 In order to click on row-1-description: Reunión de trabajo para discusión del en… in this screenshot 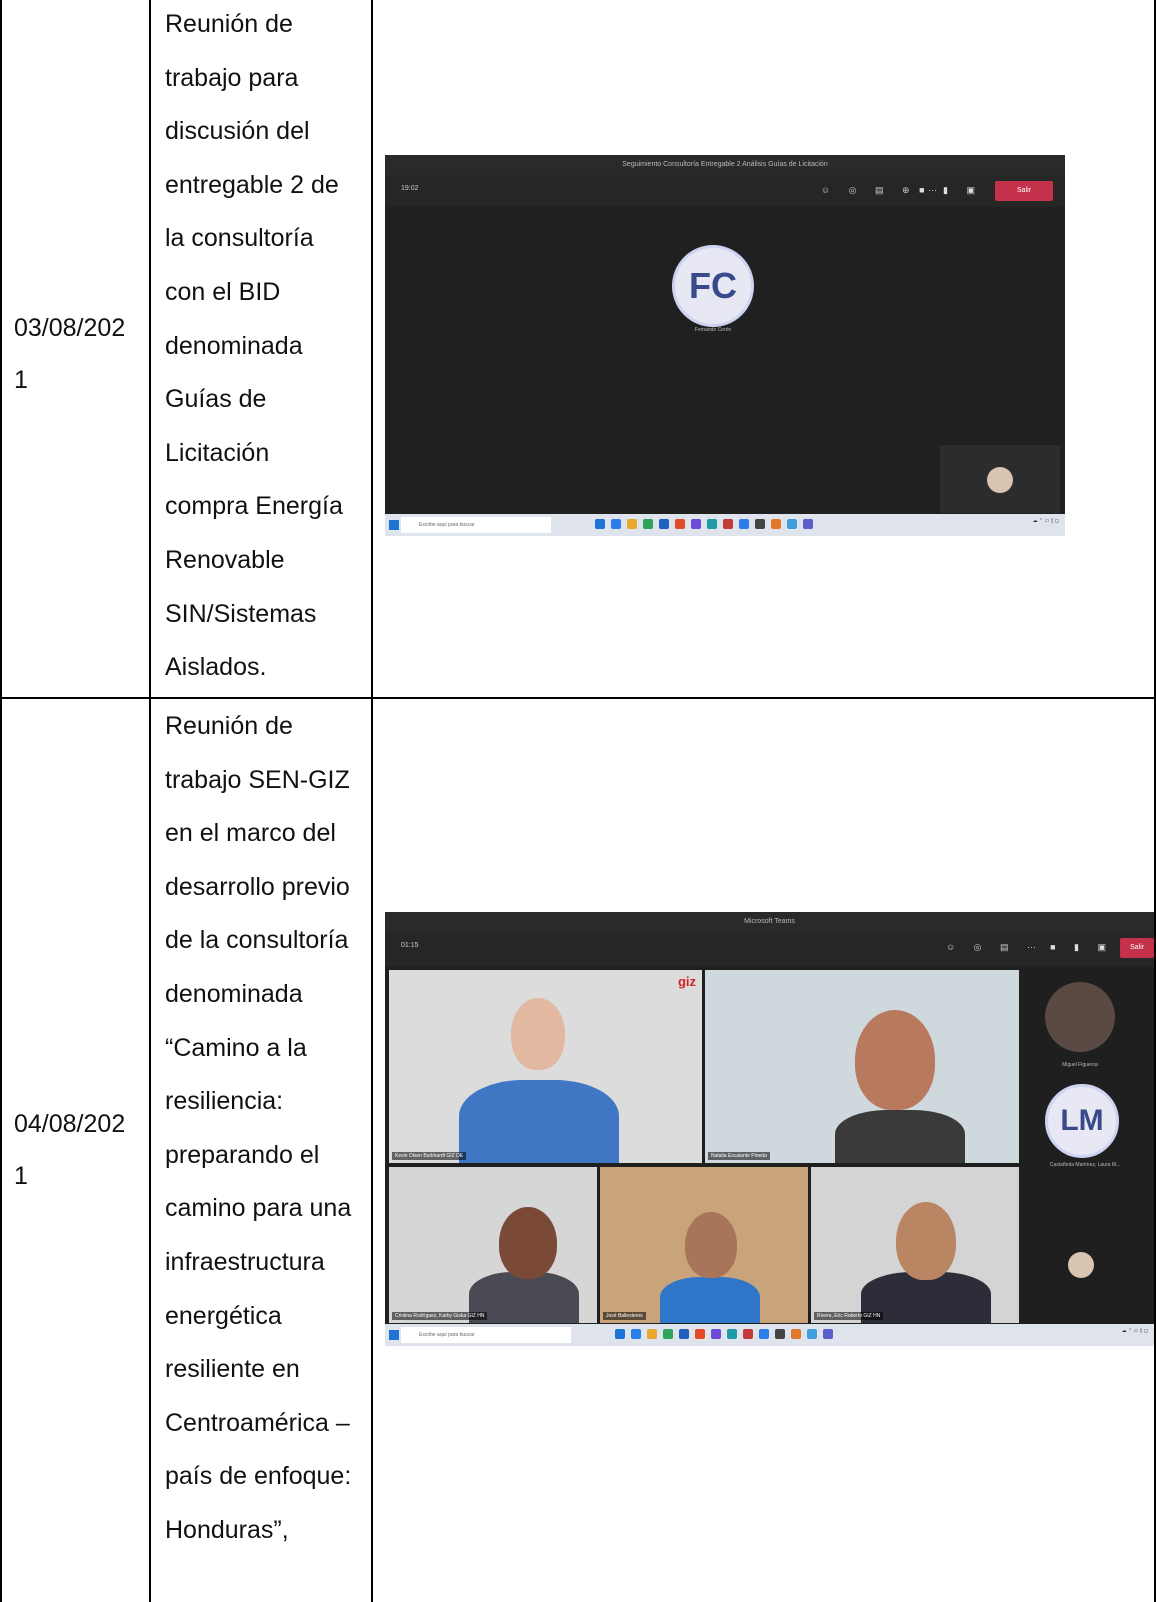, I will do `click(254, 346)`.